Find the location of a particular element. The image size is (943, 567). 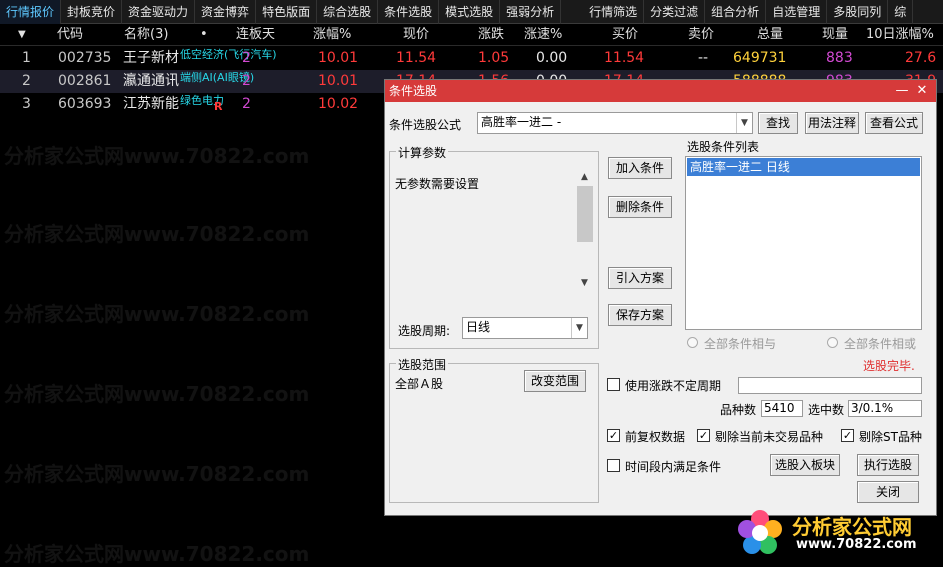

usage-button: 用法注释 is located at coordinates (832, 123).